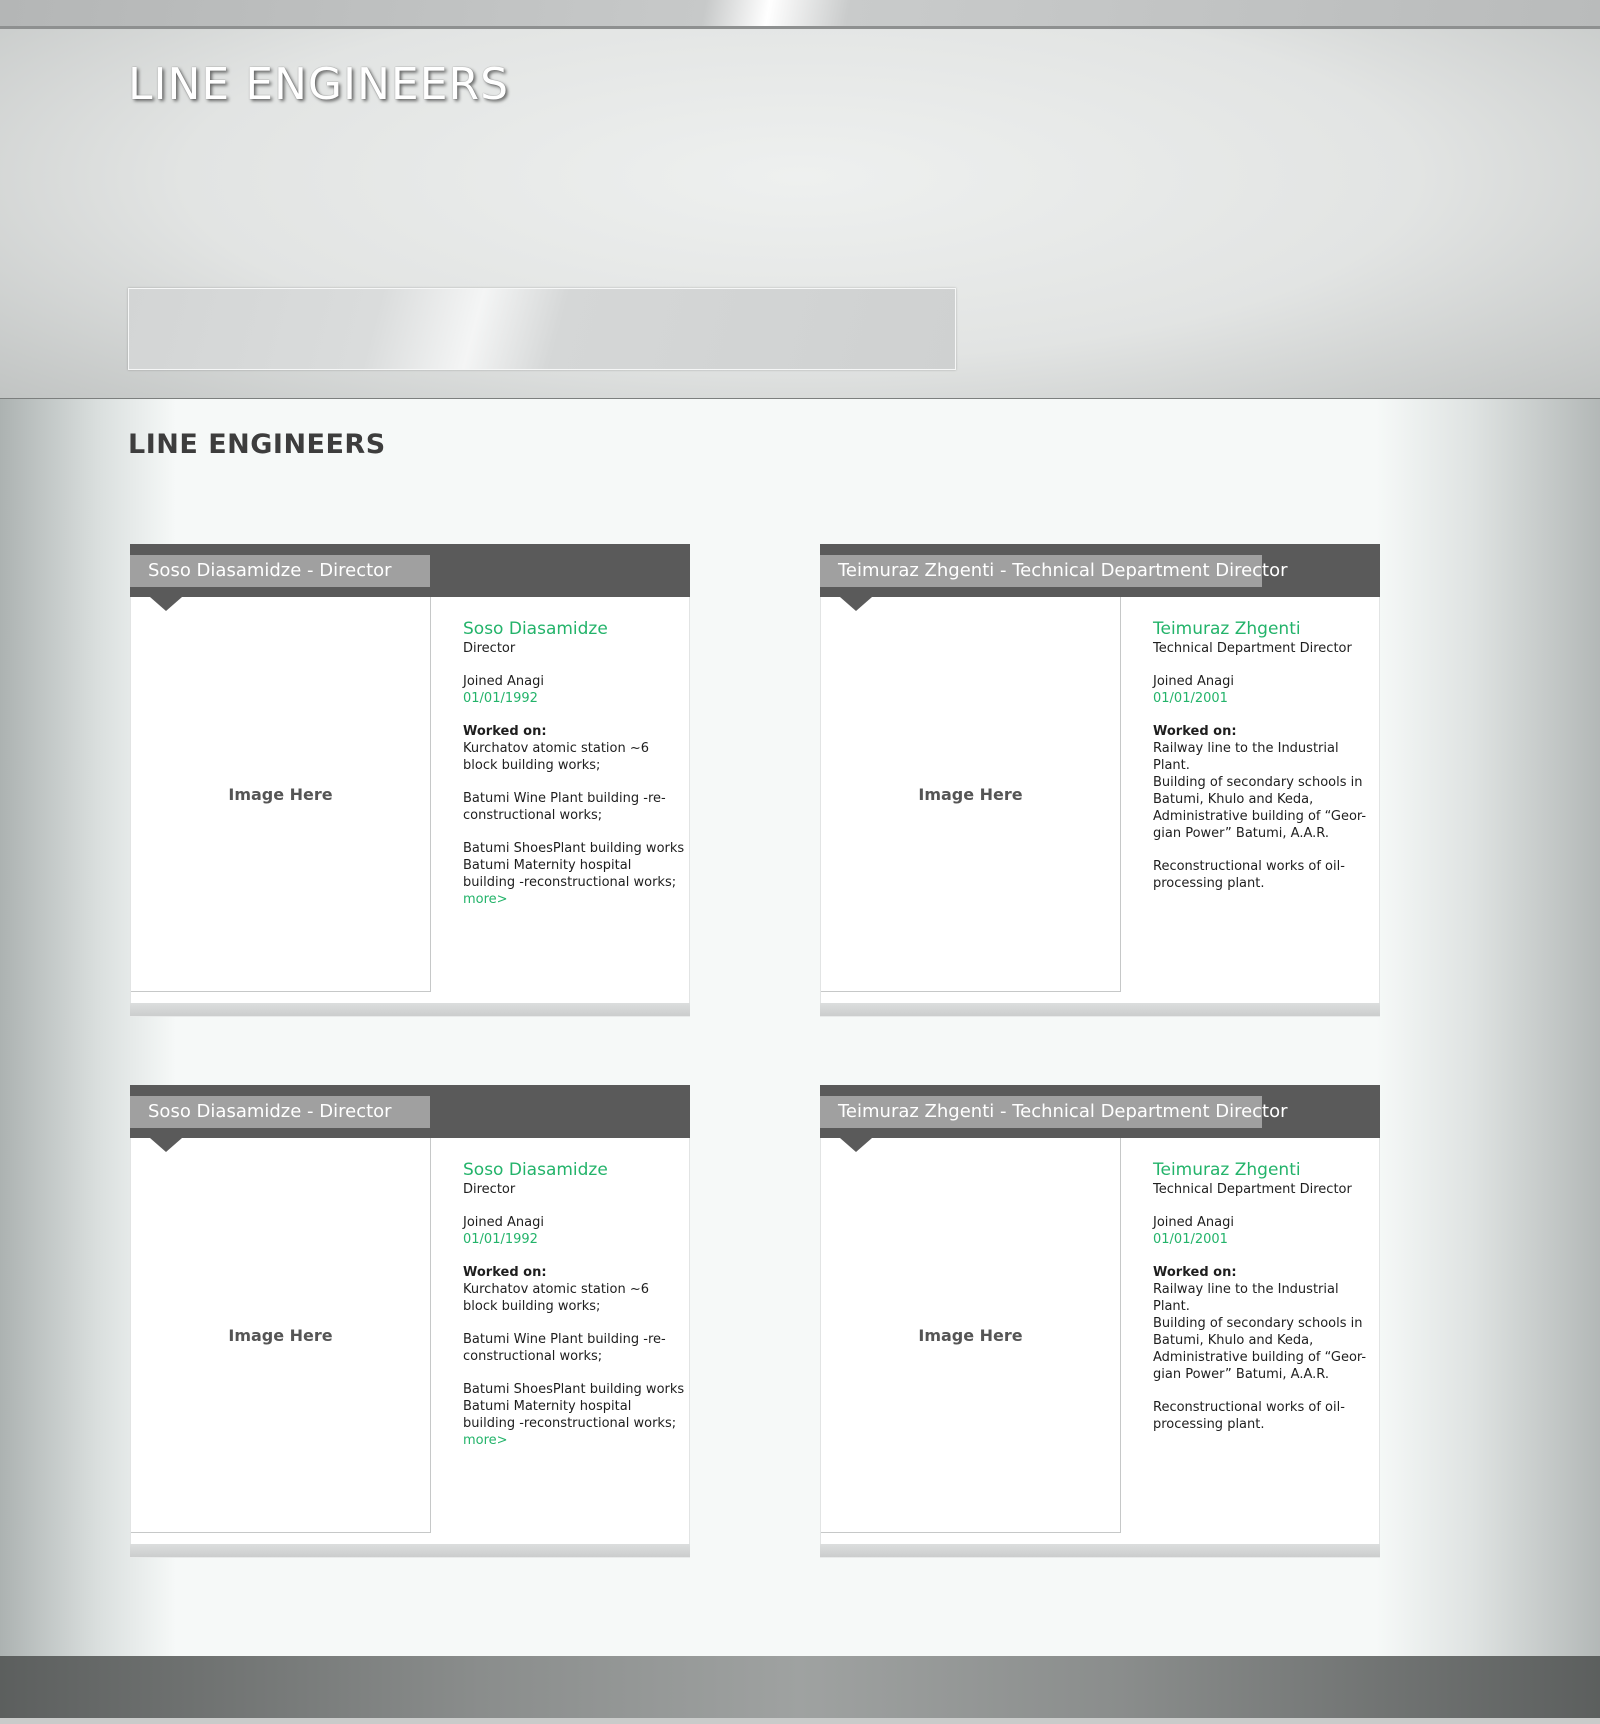 The width and height of the screenshot is (1600, 1724). Describe the element at coordinates (542, 329) in the screenshot. I see `header-banner-box` at that location.